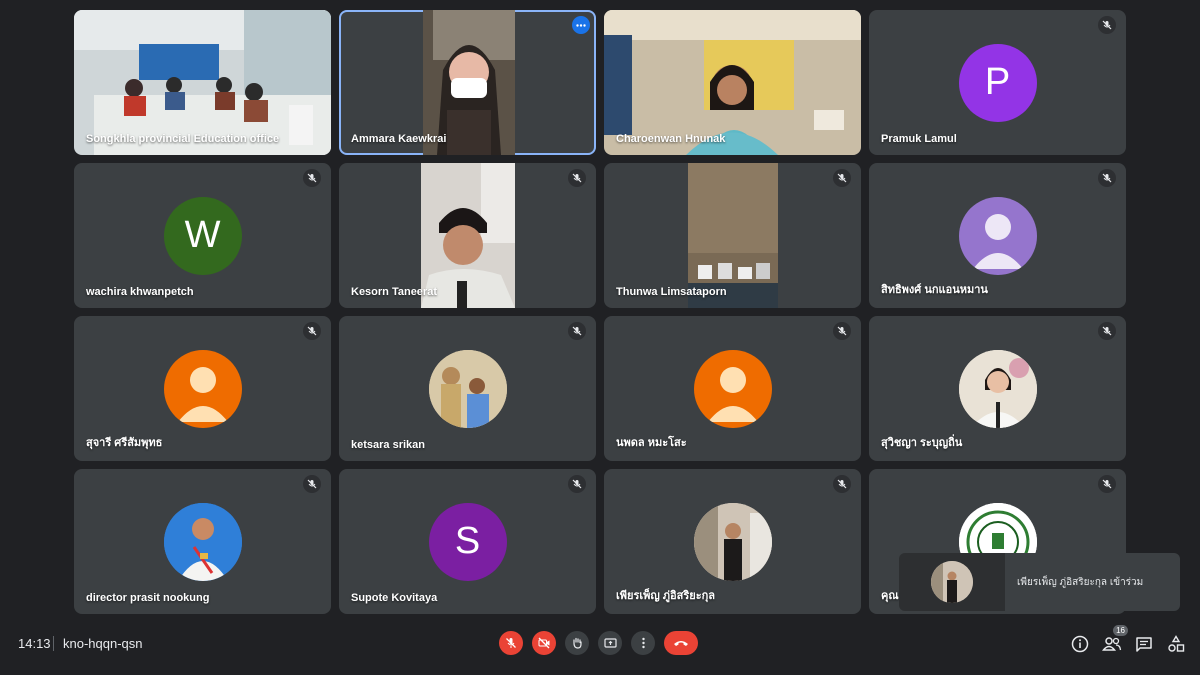 This screenshot has height=675, width=1200. What do you see at coordinates (467, 82) in the screenshot?
I see `participant-tile-active: Ammara Kaewkrai` at bounding box center [467, 82].